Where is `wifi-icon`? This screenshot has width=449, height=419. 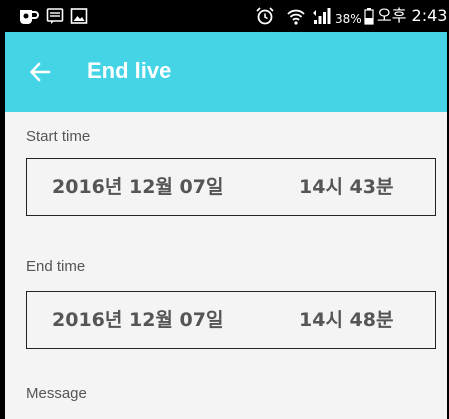
wifi-icon is located at coordinates (296, 16).